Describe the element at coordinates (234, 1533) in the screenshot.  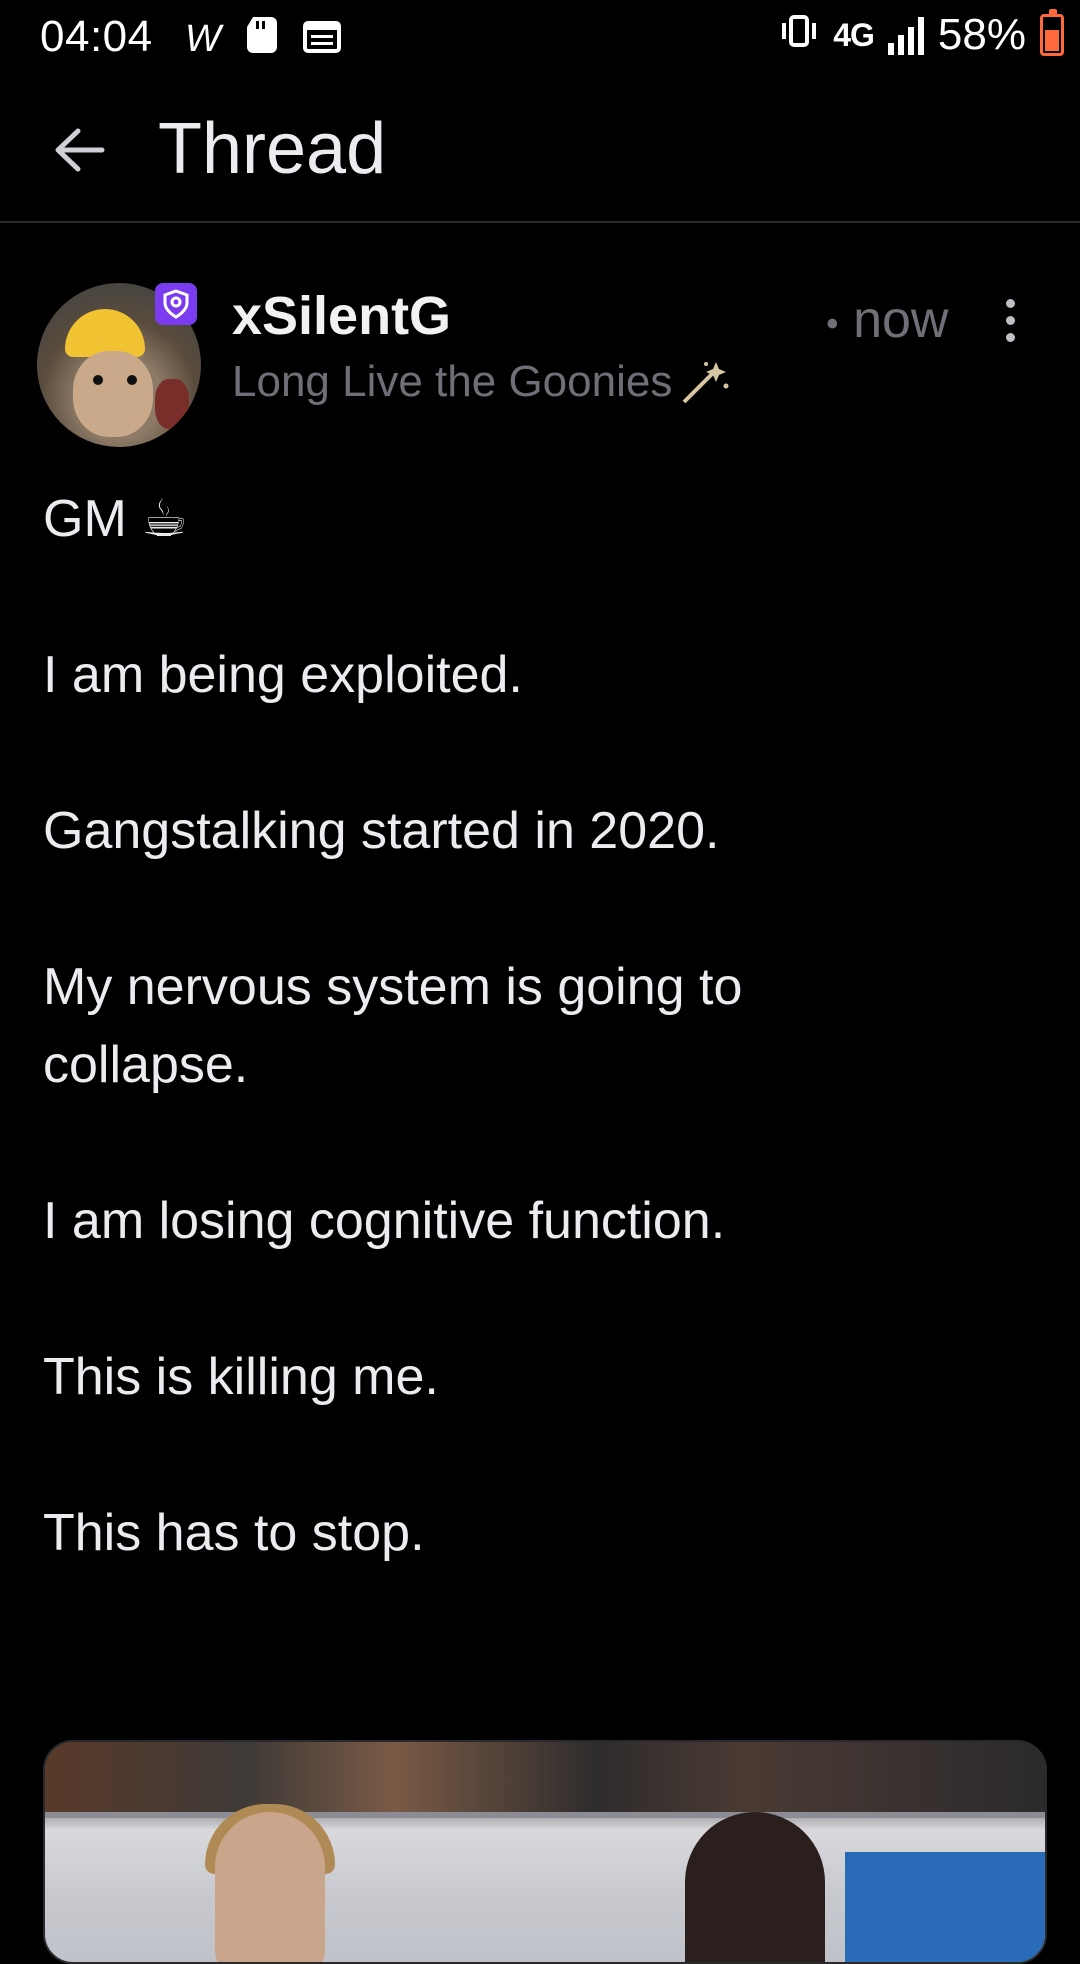
I see `post-line: This has to stop.` at that location.